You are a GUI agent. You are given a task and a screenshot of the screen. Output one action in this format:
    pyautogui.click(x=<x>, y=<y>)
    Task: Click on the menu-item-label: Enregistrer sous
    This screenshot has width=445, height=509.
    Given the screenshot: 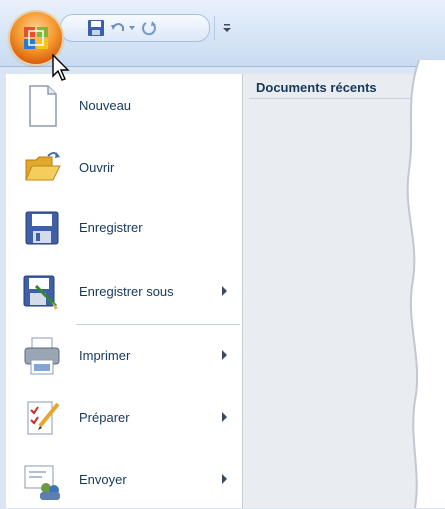 What is the action you would take?
    pyautogui.click(x=126, y=291)
    